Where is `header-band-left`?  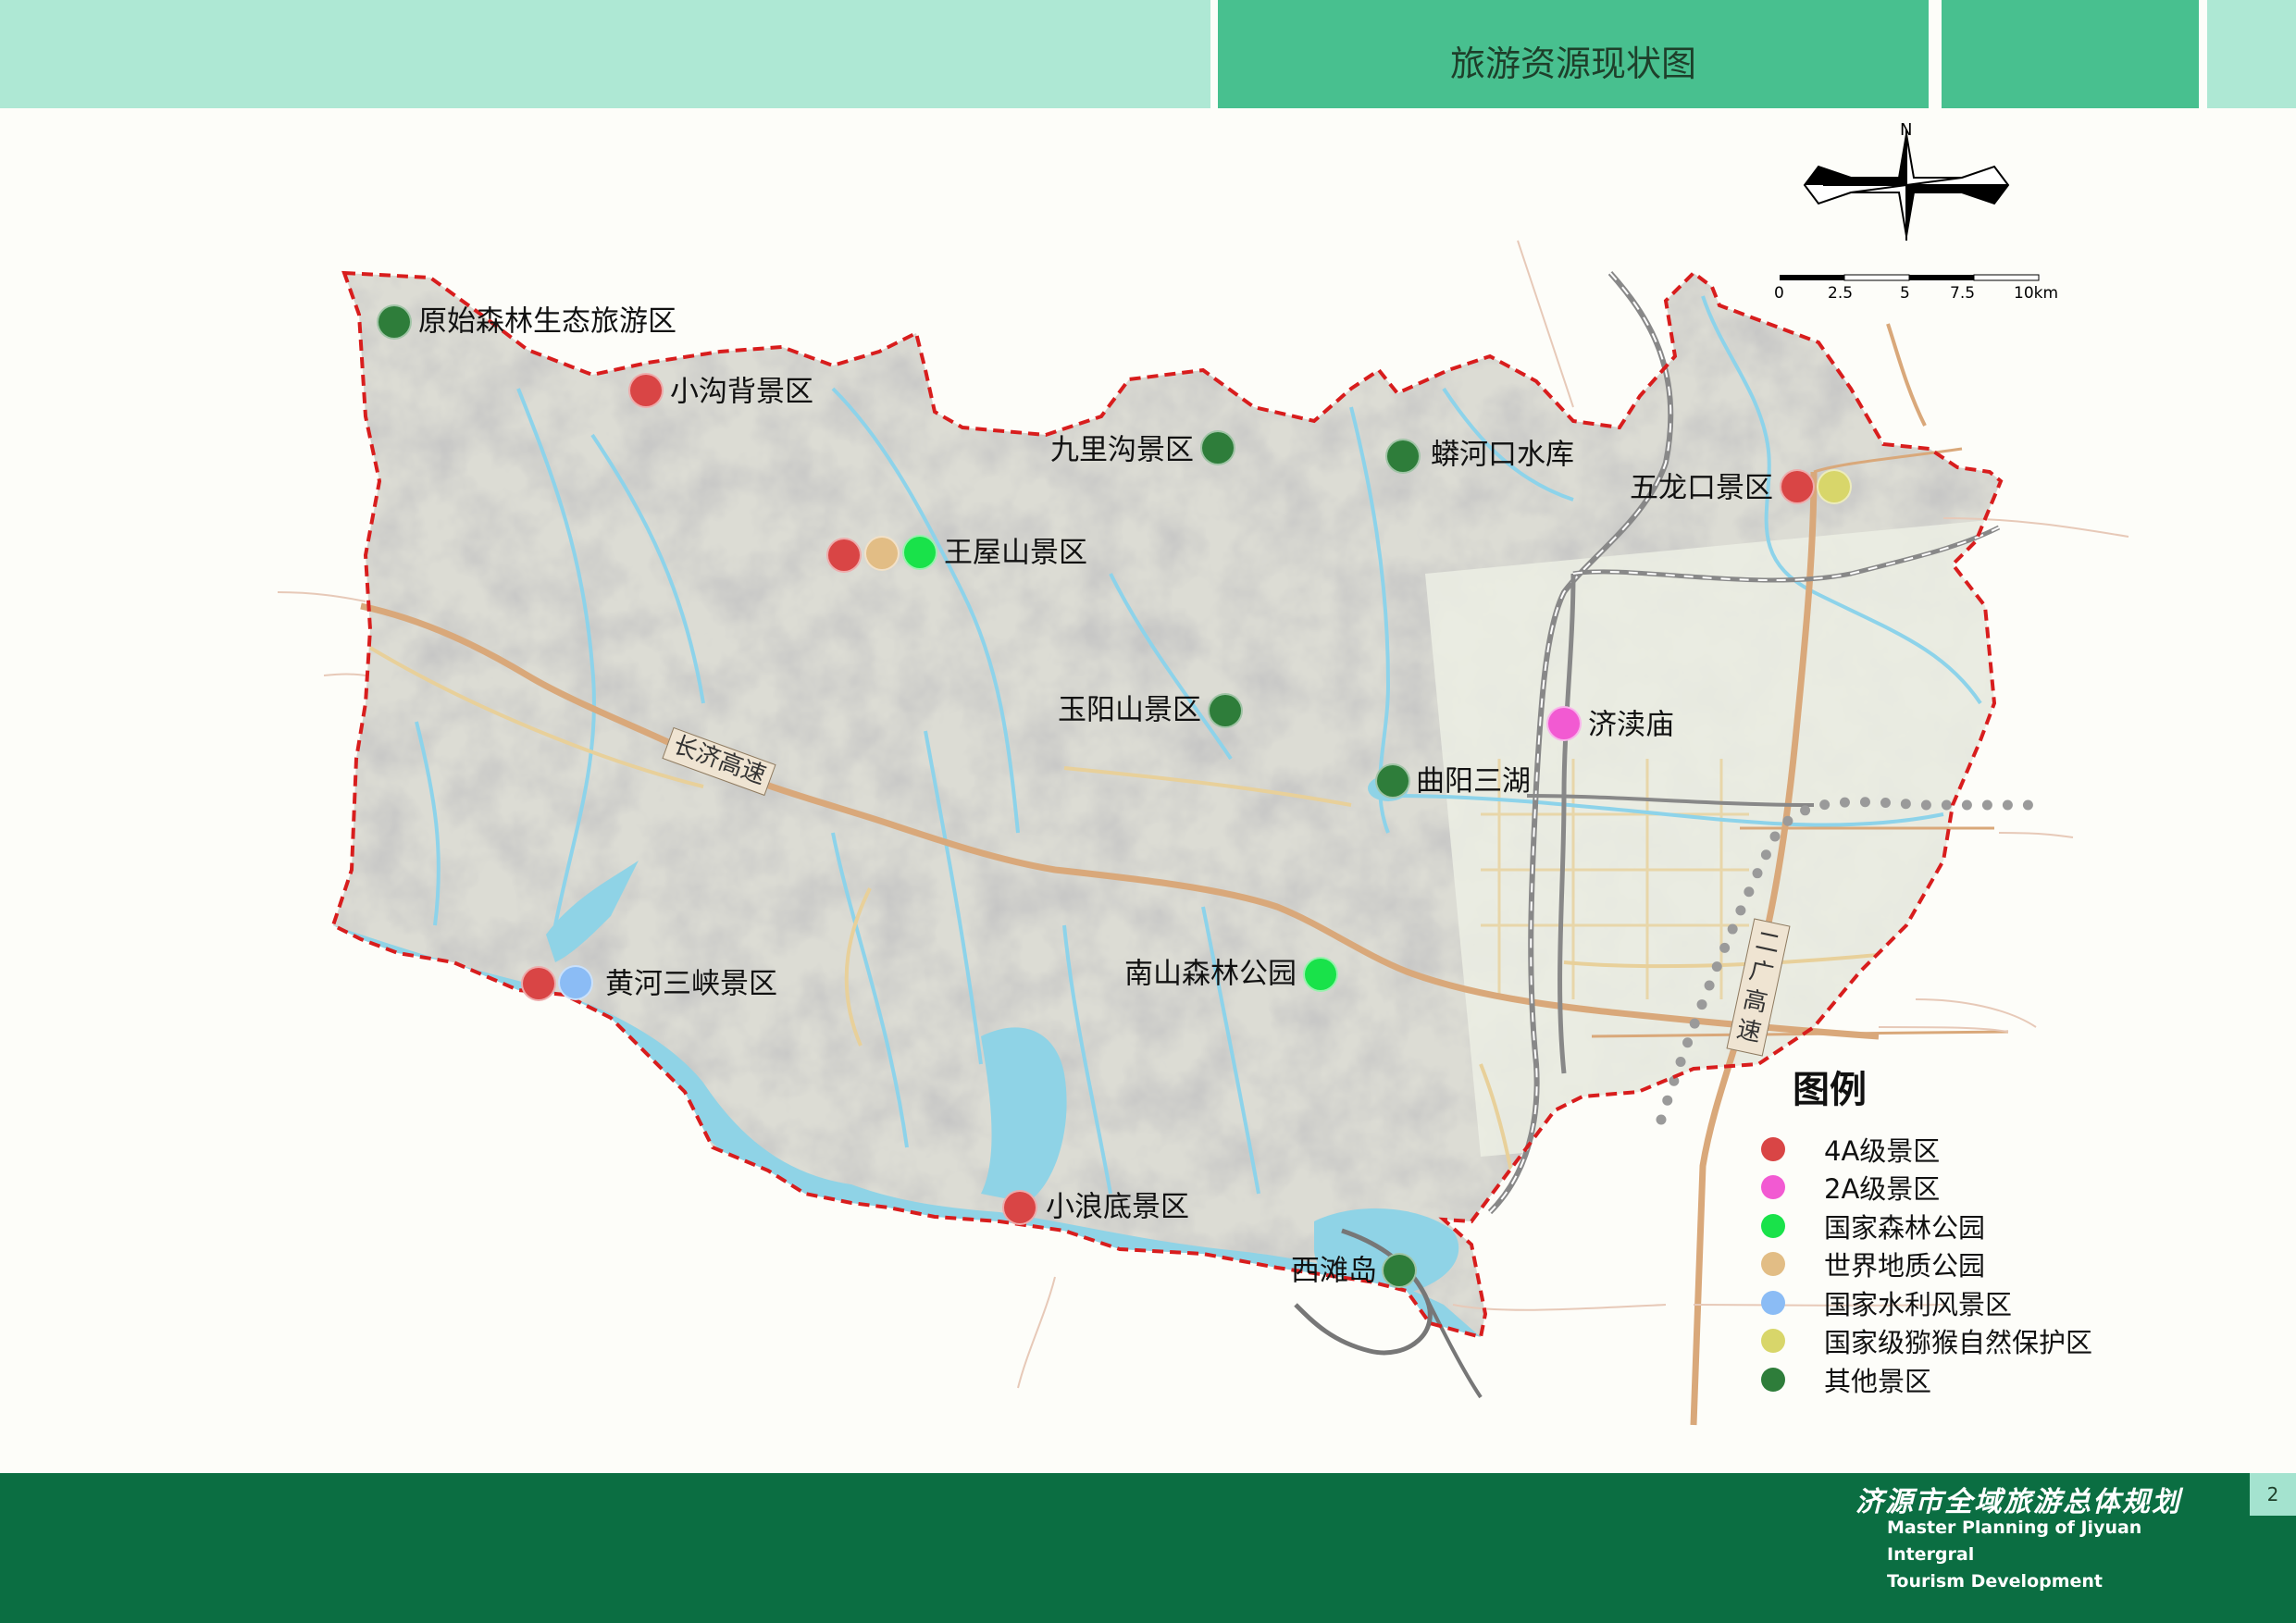
header-band-left is located at coordinates (605, 54).